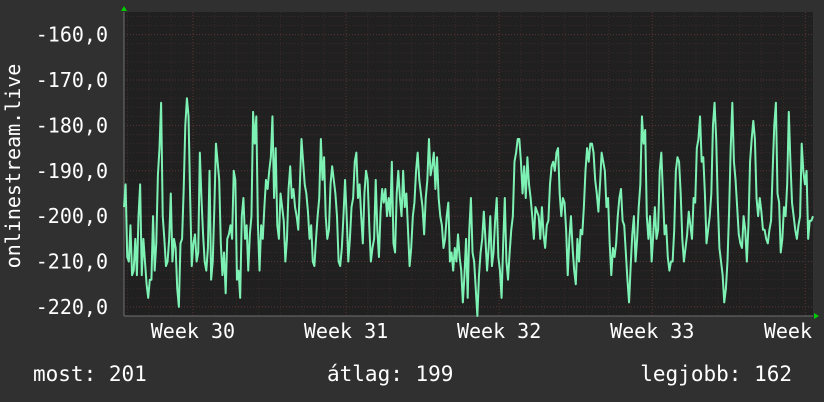 The height and width of the screenshot is (402, 824). I want to click on stat-best-value: 162, so click(773, 374).